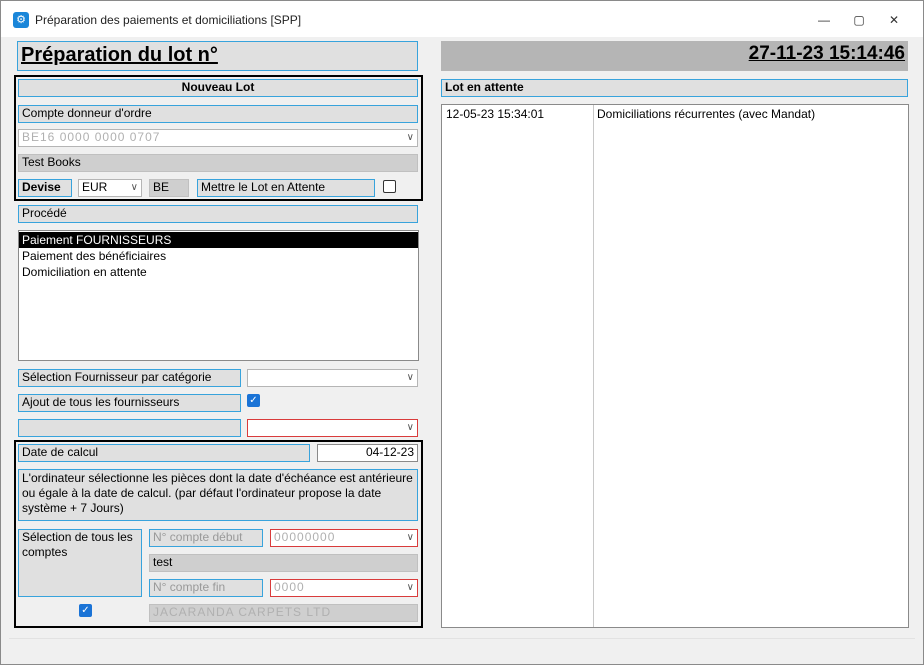 Image resolution: width=924 pixels, height=665 pixels. Describe the element at coordinates (218, 256) in the screenshot. I see `process-item: Paiement des bénéficiaires` at that location.